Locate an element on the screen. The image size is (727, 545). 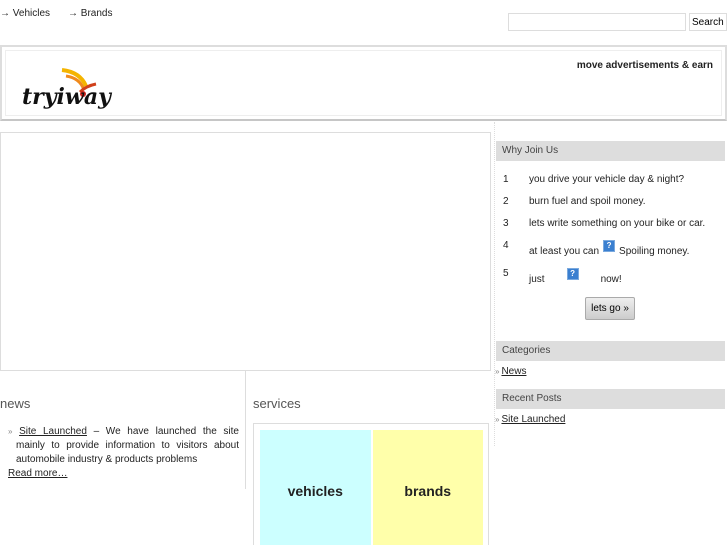
item-number: 1 is located at coordinates (506, 179).